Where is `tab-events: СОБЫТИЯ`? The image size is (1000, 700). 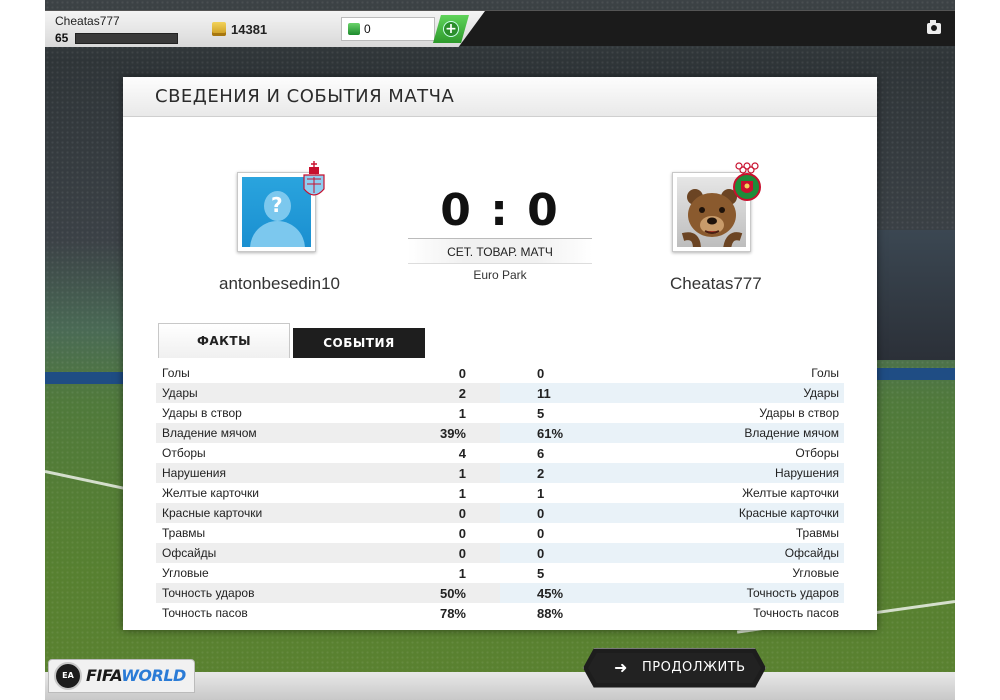 tab-events: СОБЫТИЯ is located at coordinates (359, 343).